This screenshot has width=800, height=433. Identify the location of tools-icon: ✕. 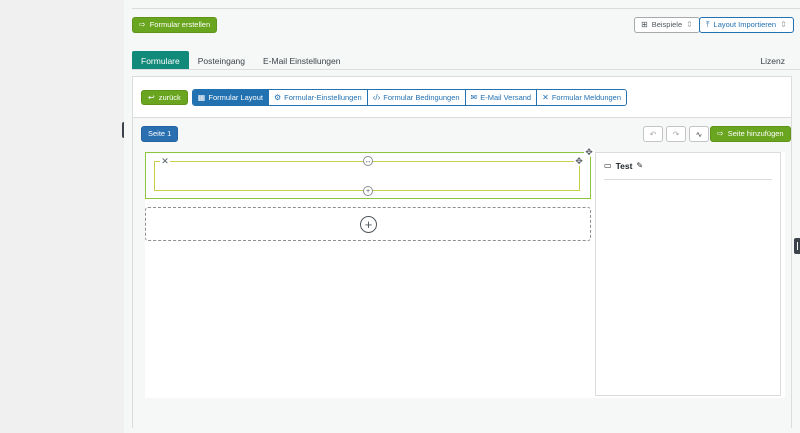
(545, 97).